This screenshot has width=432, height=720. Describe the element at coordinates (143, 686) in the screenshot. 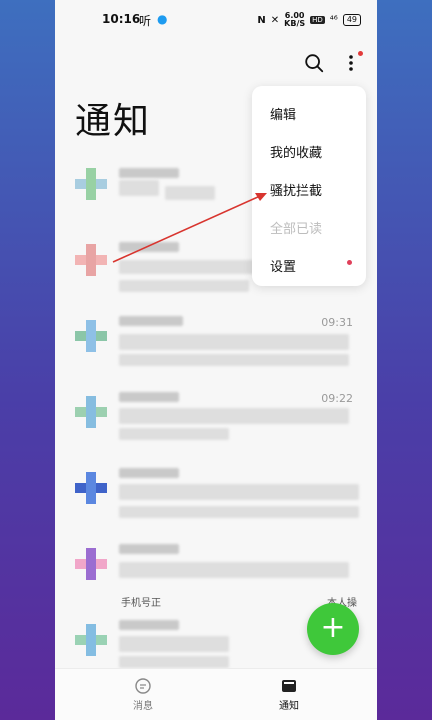

I see `chat-icon` at that location.